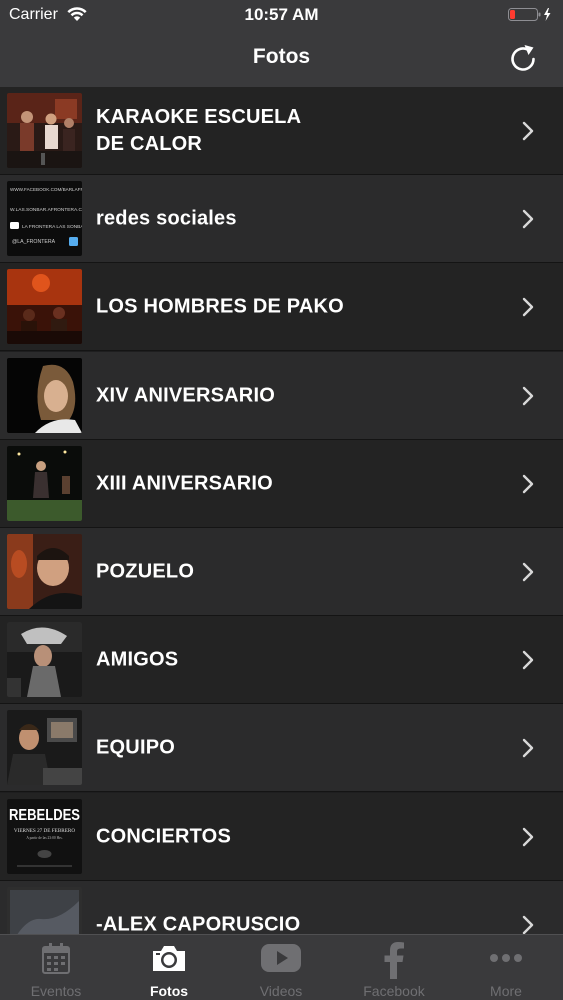 The width and height of the screenshot is (563, 1000). I want to click on list-item: EQUIPO, so click(281, 748).